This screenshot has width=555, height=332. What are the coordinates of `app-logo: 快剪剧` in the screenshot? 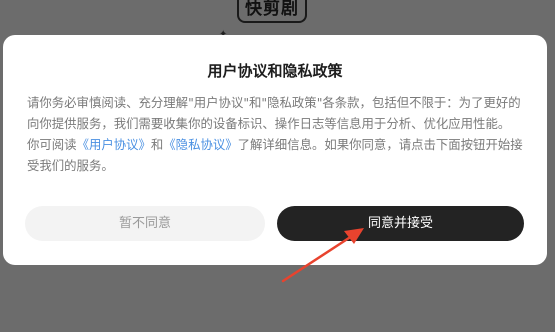 It's located at (272, 11).